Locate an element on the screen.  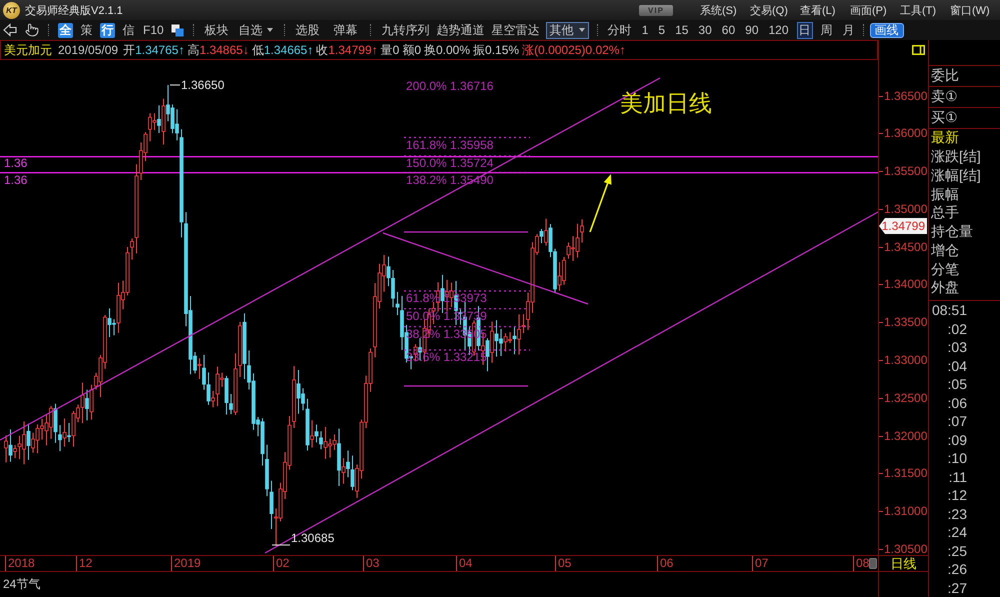
fib-level-label: 161.8% 1.35958 is located at coordinates (450, 145).